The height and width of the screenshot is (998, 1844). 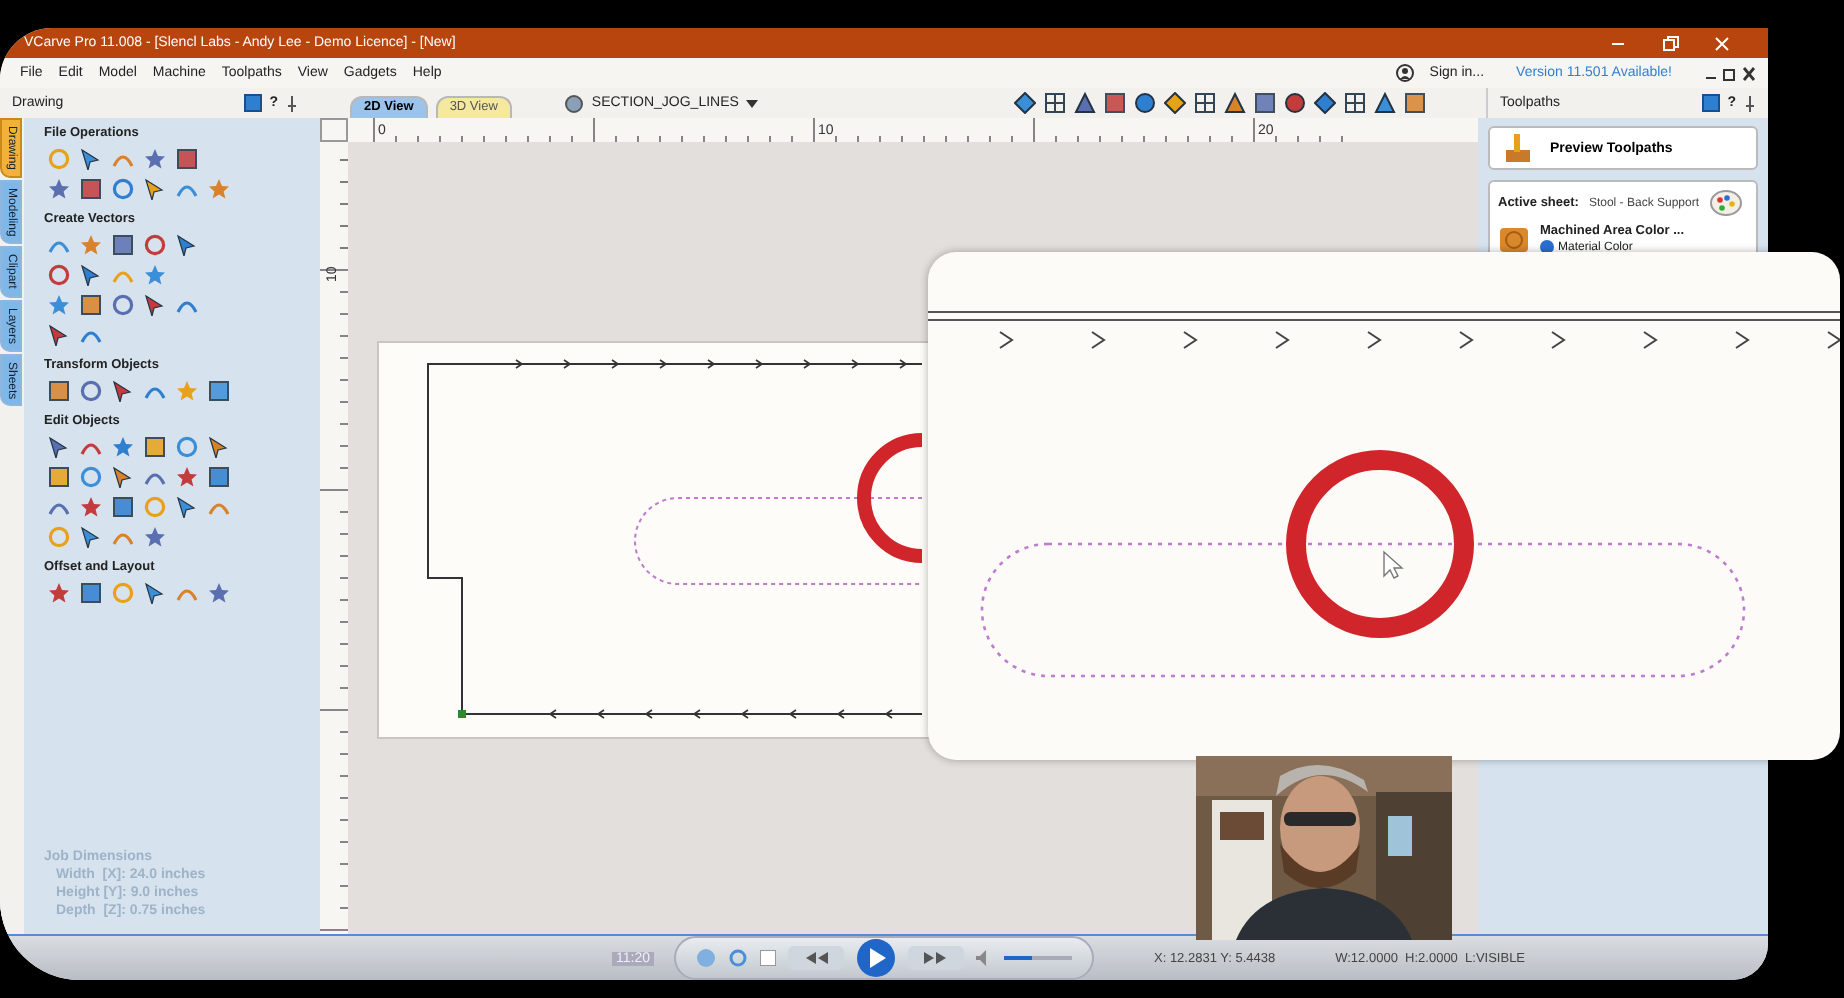 What do you see at coordinates (876, 958) in the screenshot?
I see `play-icon` at bounding box center [876, 958].